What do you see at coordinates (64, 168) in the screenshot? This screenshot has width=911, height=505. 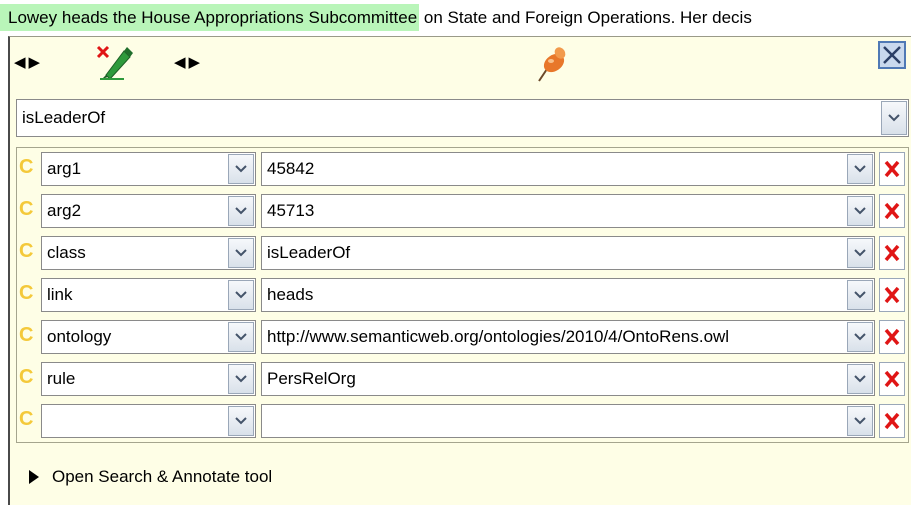 I see `feature-name-value: arg1` at bounding box center [64, 168].